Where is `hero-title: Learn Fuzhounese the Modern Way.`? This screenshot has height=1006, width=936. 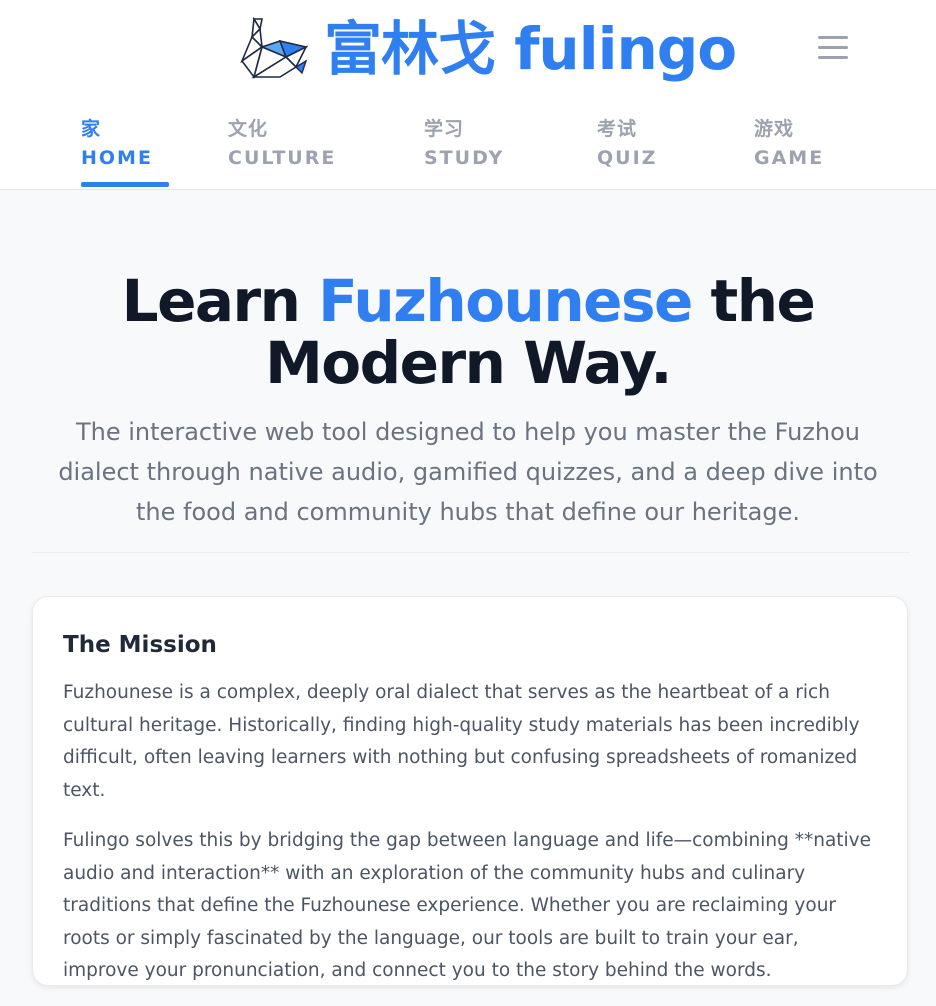 hero-title: Learn Fuzhounese the Modern Way. is located at coordinates (468, 332).